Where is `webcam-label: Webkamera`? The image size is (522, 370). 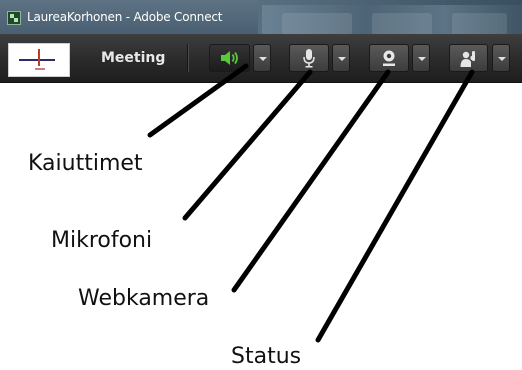 webcam-label: Webkamera is located at coordinates (144, 298).